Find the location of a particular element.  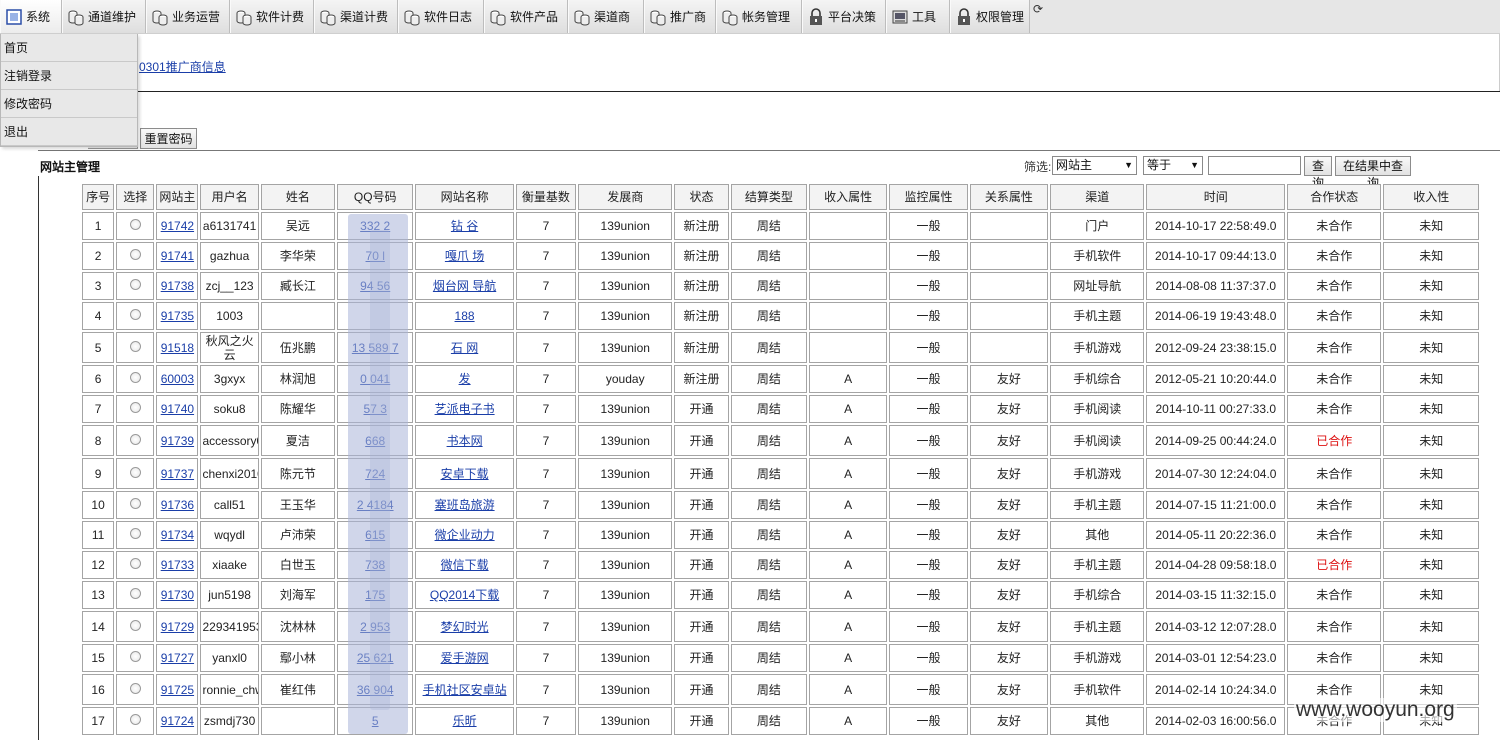

menu-11: 平台决策 is located at coordinates (844, 16).